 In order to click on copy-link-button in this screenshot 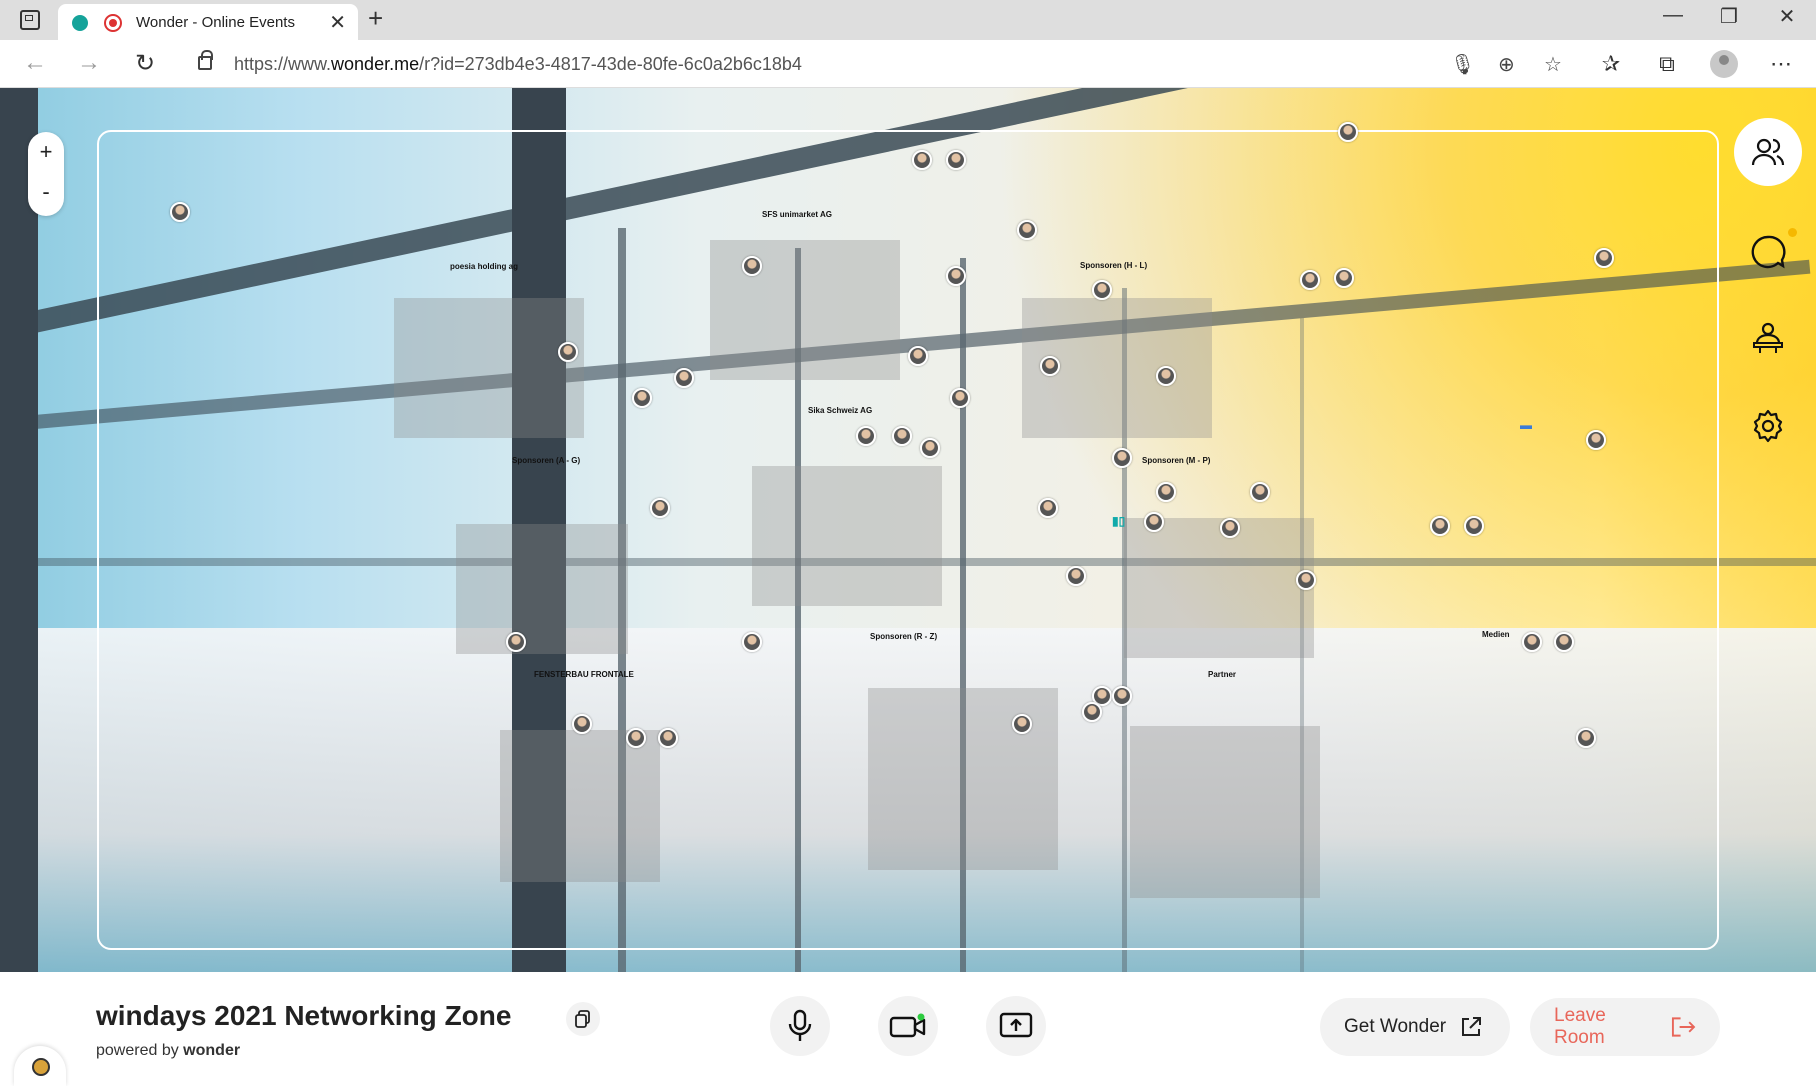, I will do `click(583, 1019)`.